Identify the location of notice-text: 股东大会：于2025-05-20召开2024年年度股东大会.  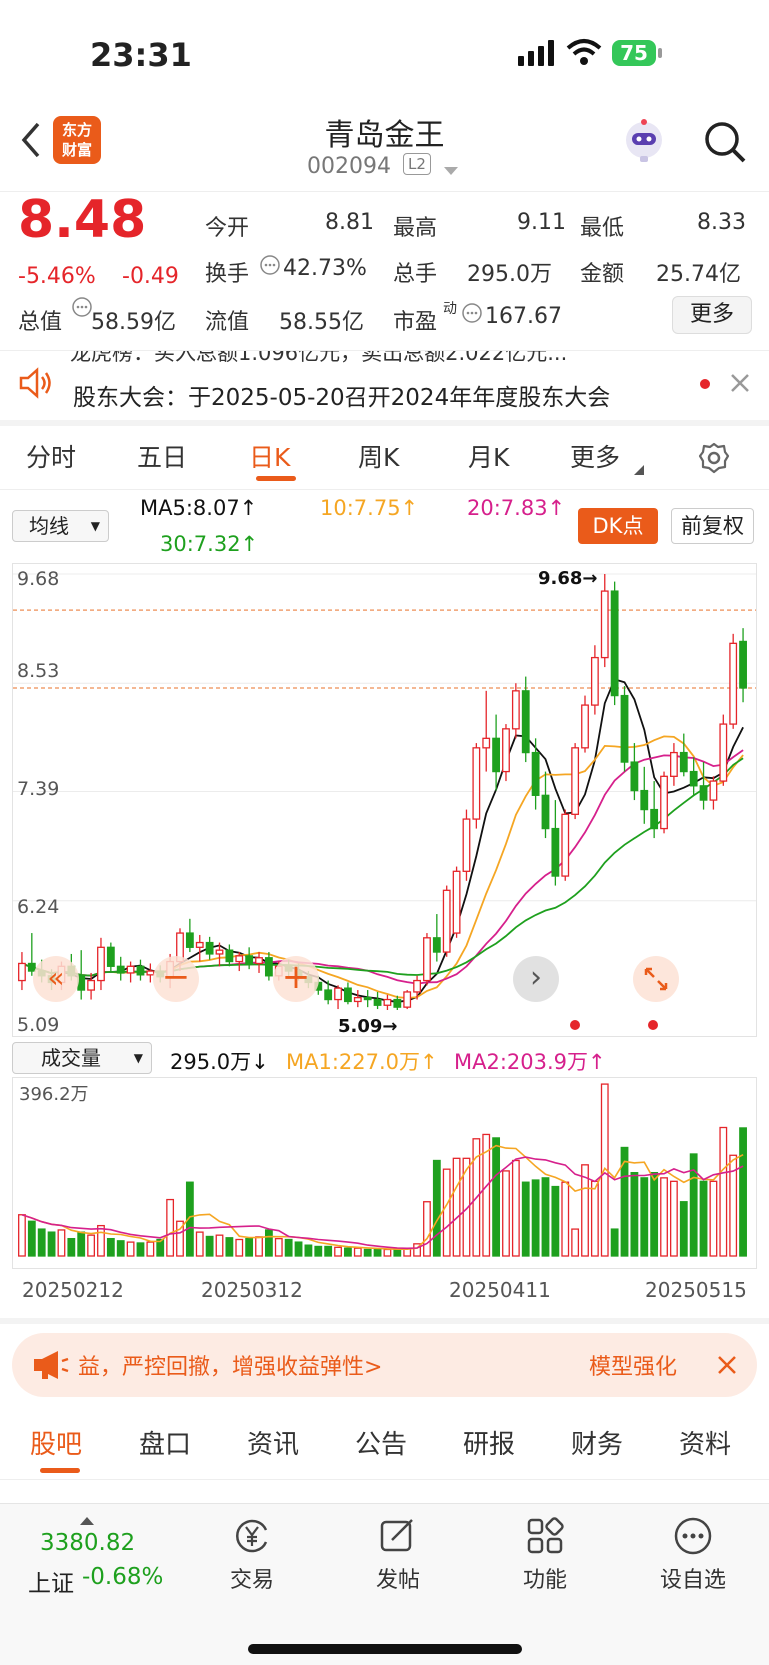
(341, 395).